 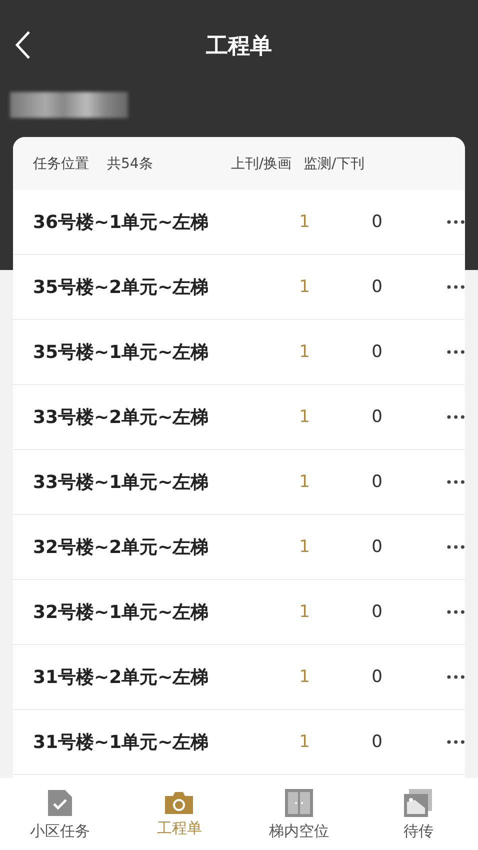 I want to click on photos-icon, so click(x=418, y=803).